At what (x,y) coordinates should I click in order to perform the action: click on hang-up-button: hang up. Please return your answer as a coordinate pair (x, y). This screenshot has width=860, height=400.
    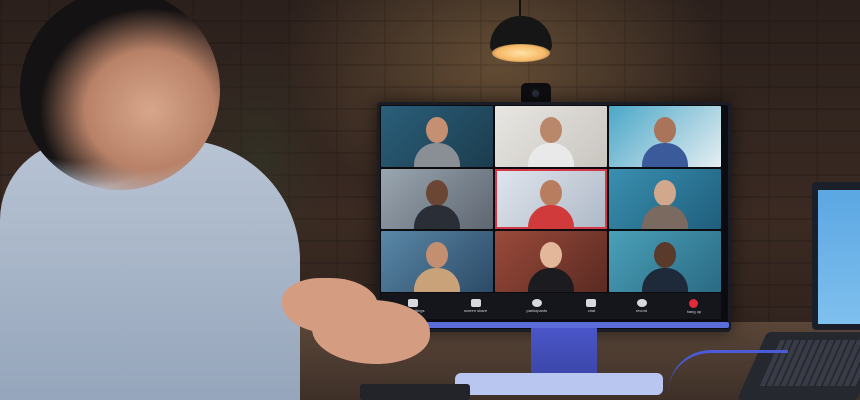
    Looking at the image, I should click on (694, 306).